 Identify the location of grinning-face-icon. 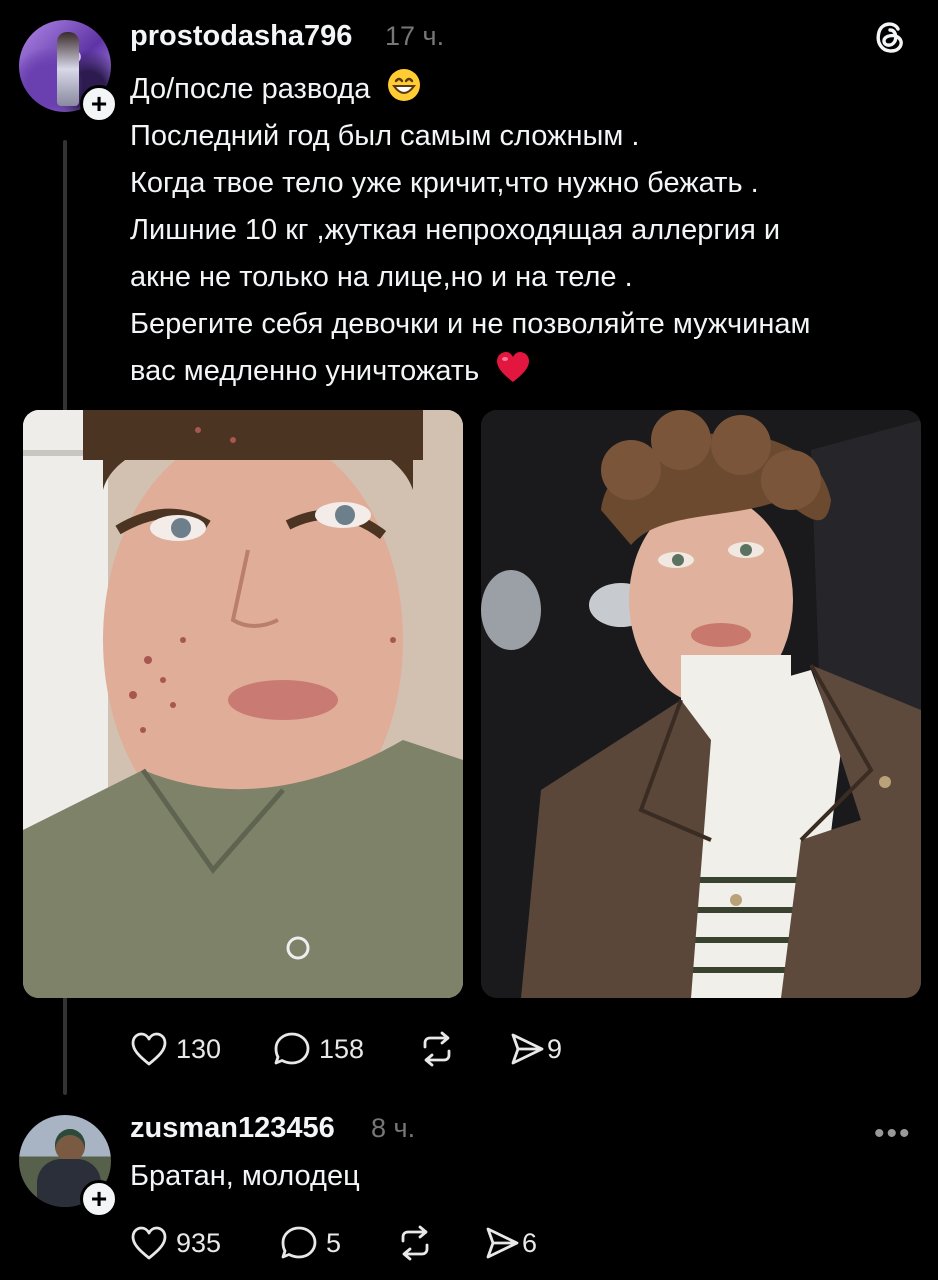
(403, 85).